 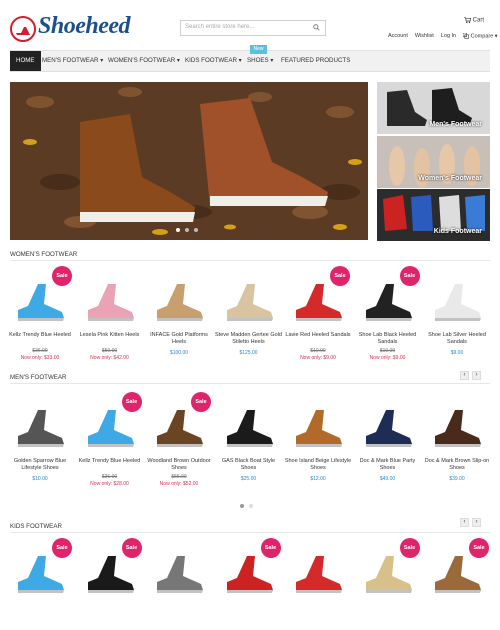 What do you see at coordinates (179, 465) in the screenshot?
I see `product-name: Woodland Brown Outdoor Shoes` at bounding box center [179, 465].